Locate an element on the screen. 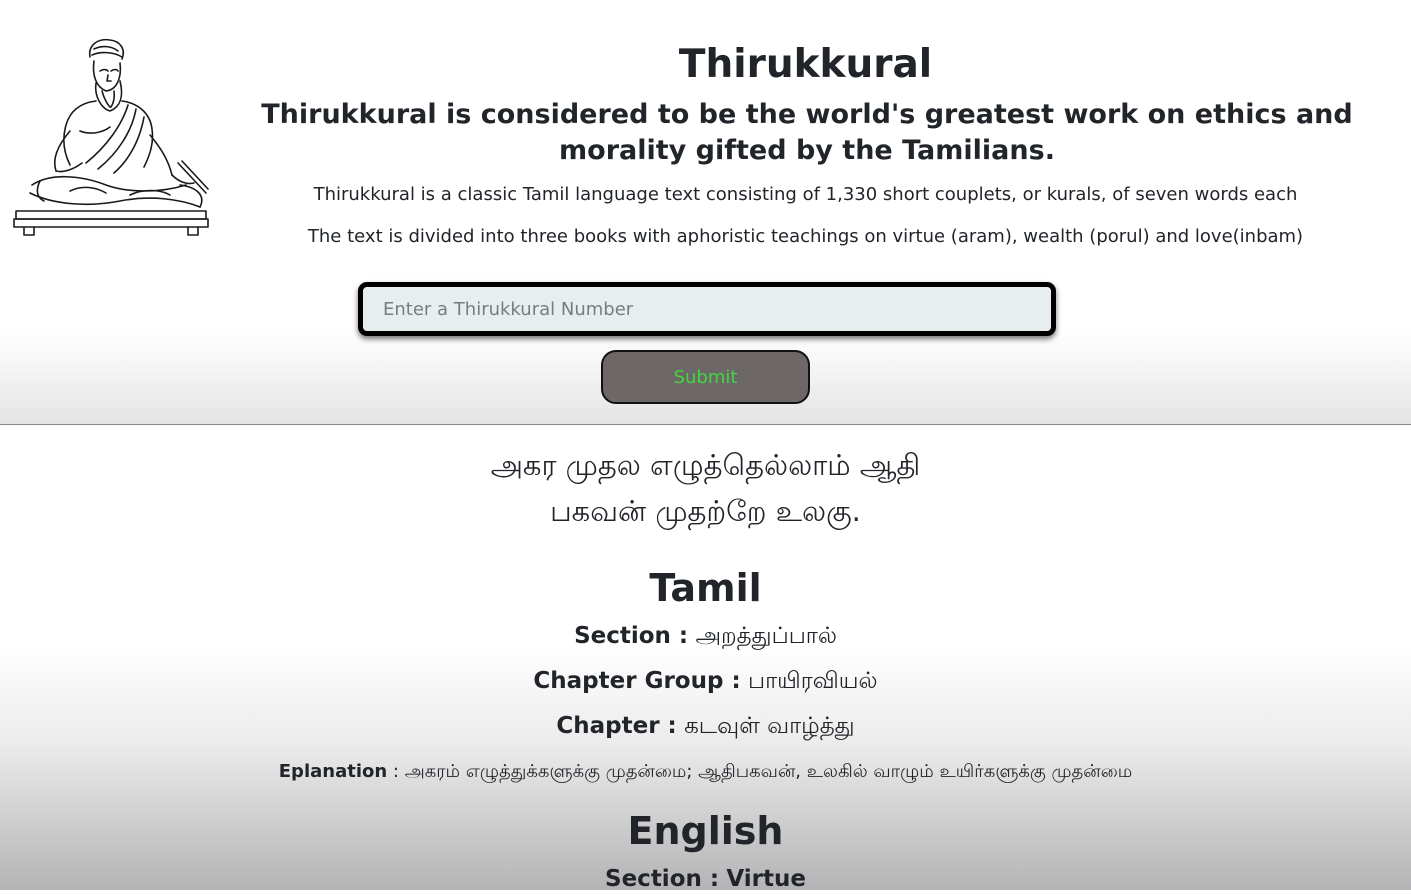 Image resolution: width=1411 pixels, height=895 pixels. section-value: Virtue is located at coordinates (766, 879).